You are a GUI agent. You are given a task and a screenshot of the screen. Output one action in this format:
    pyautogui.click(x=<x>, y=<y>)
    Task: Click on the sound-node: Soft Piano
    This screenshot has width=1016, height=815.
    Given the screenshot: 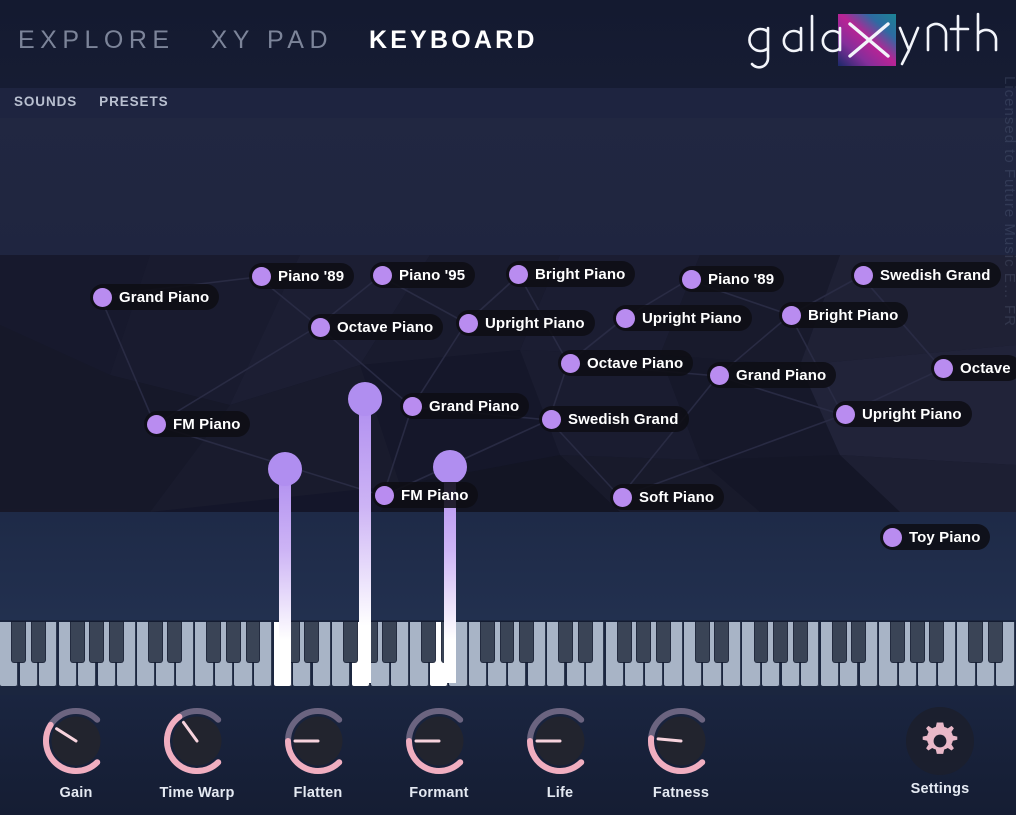 What is the action you would take?
    pyautogui.click(x=667, y=497)
    